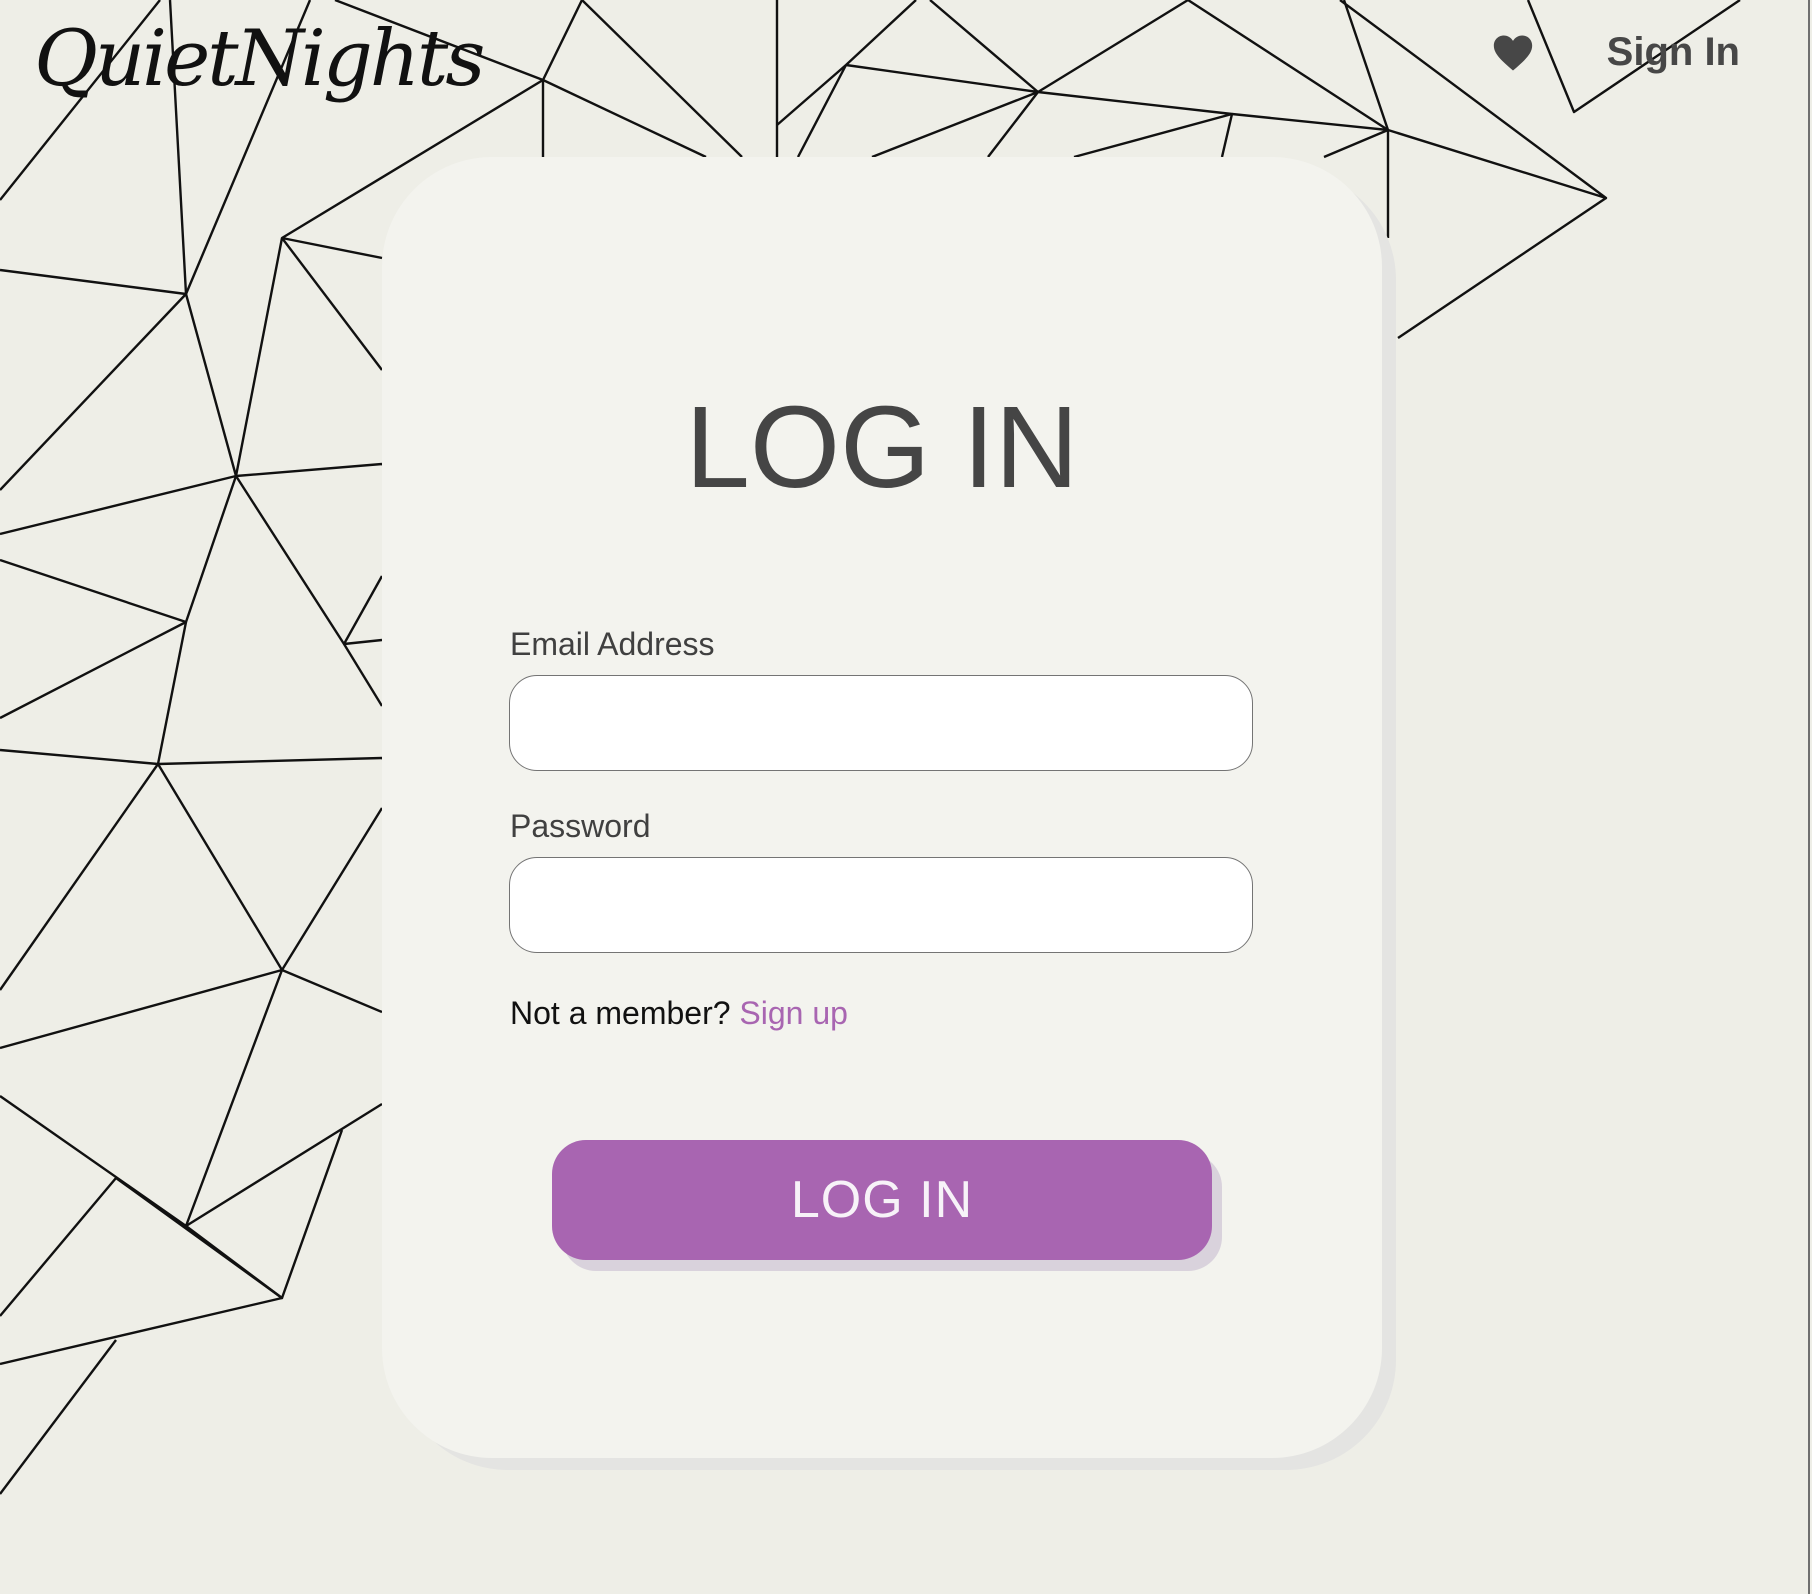 The height and width of the screenshot is (1594, 1812). What do you see at coordinates (882, 447) in the screenshot?
I see `login-title: LOG IN` at bounding box center [882, 447].